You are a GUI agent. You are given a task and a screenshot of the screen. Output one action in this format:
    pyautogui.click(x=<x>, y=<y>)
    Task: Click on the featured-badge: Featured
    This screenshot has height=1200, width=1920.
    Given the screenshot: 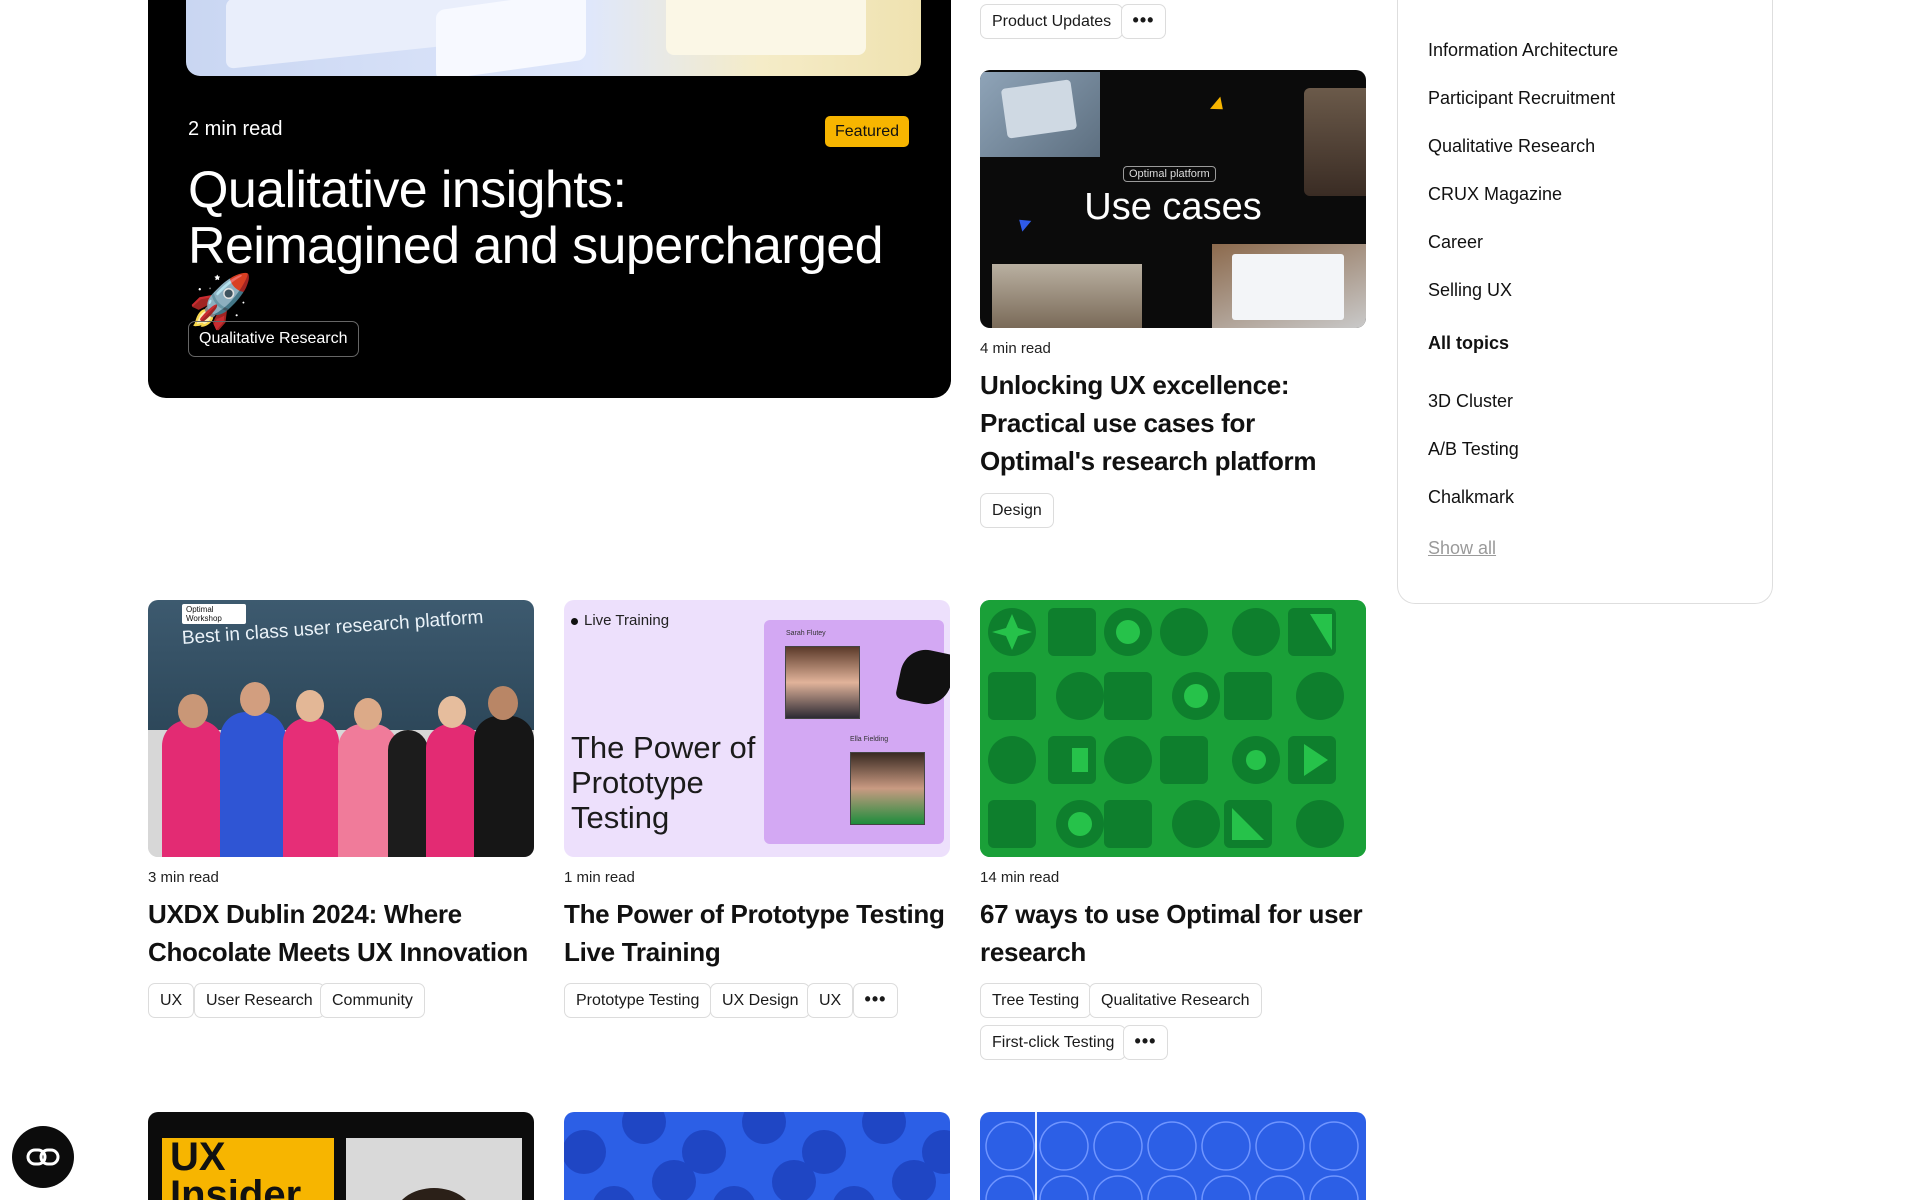 What is the action you would take?
    pyautogui.click(x=867, y=131)
    